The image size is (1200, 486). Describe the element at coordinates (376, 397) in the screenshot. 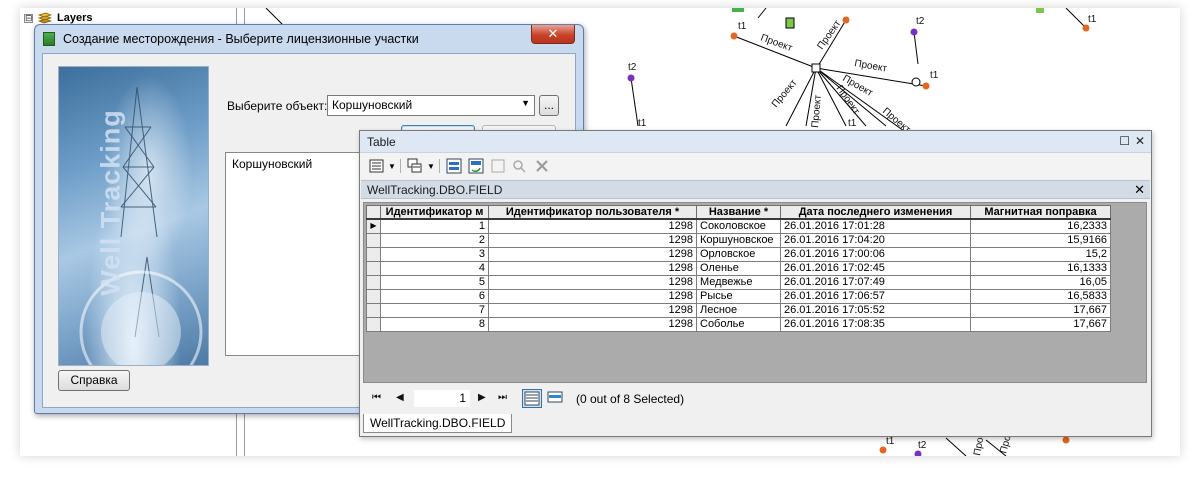

I see `first-record-icon: ⏮` at that location.